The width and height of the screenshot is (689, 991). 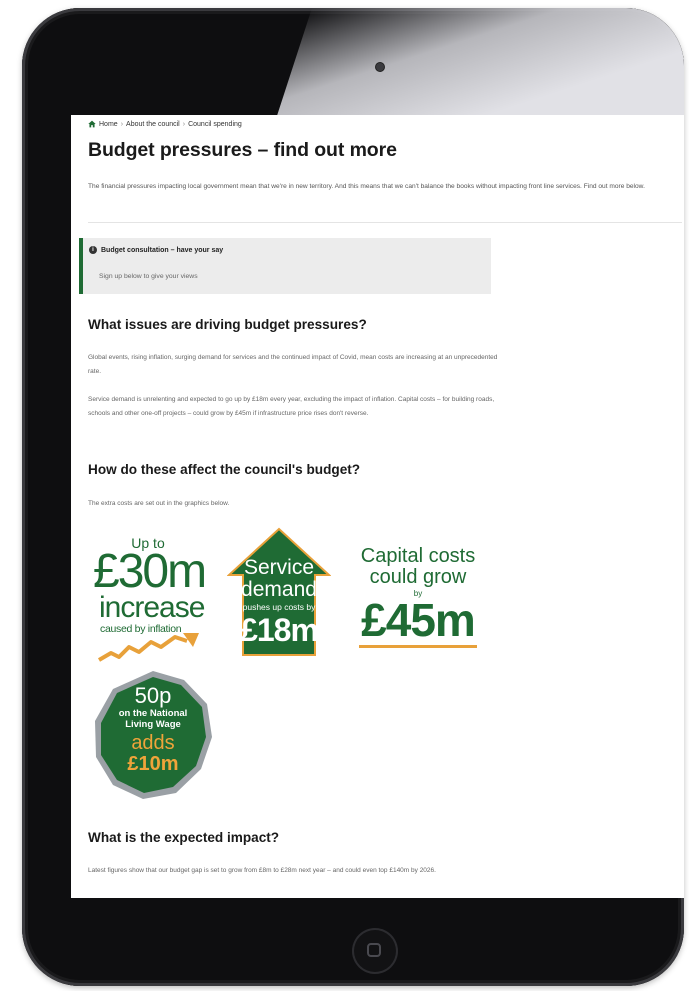 What do you see at coordinates (385, 222) in the screenshot?
I see `divider` at bounding box center [385, 222].